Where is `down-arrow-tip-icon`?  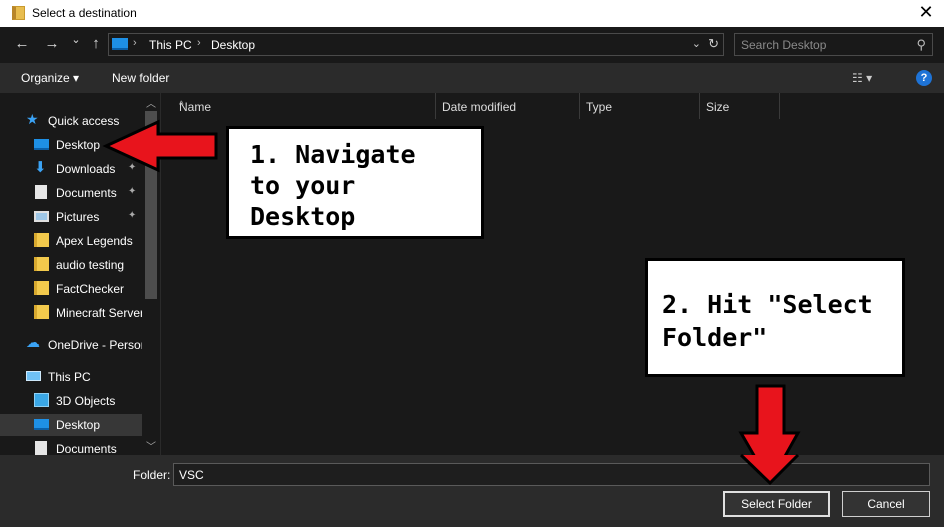 down-arrow-tip-icon is located at coordinates (769, 469).